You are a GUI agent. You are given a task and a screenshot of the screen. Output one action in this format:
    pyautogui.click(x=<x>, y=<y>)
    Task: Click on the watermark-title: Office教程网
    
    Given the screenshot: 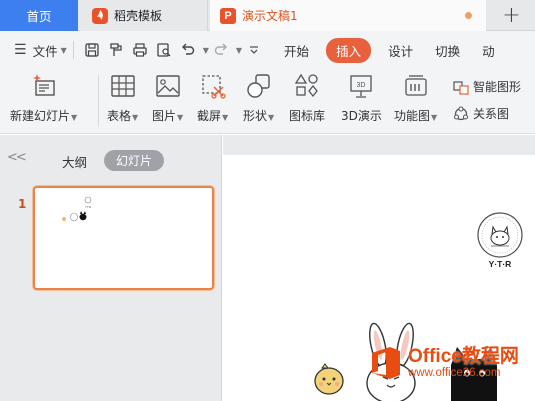 What is the action you would take?
    pyautogui.click(x=463, y=356)
    